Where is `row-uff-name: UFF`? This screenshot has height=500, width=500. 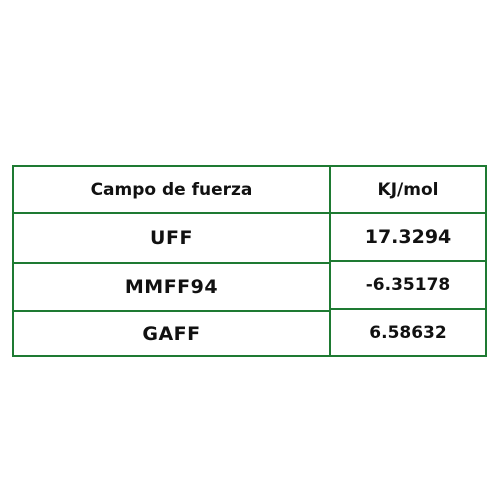
row-uff-name: UFF is located at coordinates (171, 238).